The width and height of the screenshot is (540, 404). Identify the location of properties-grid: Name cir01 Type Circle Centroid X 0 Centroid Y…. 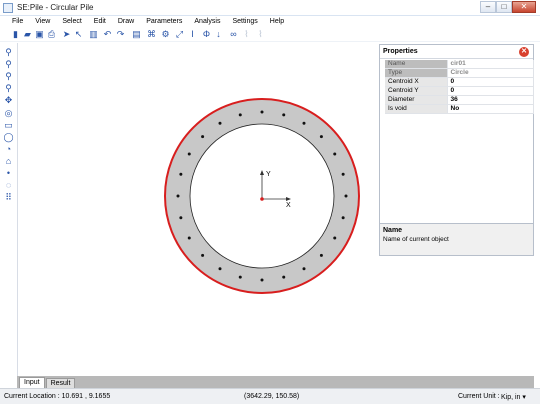
(459, 87).